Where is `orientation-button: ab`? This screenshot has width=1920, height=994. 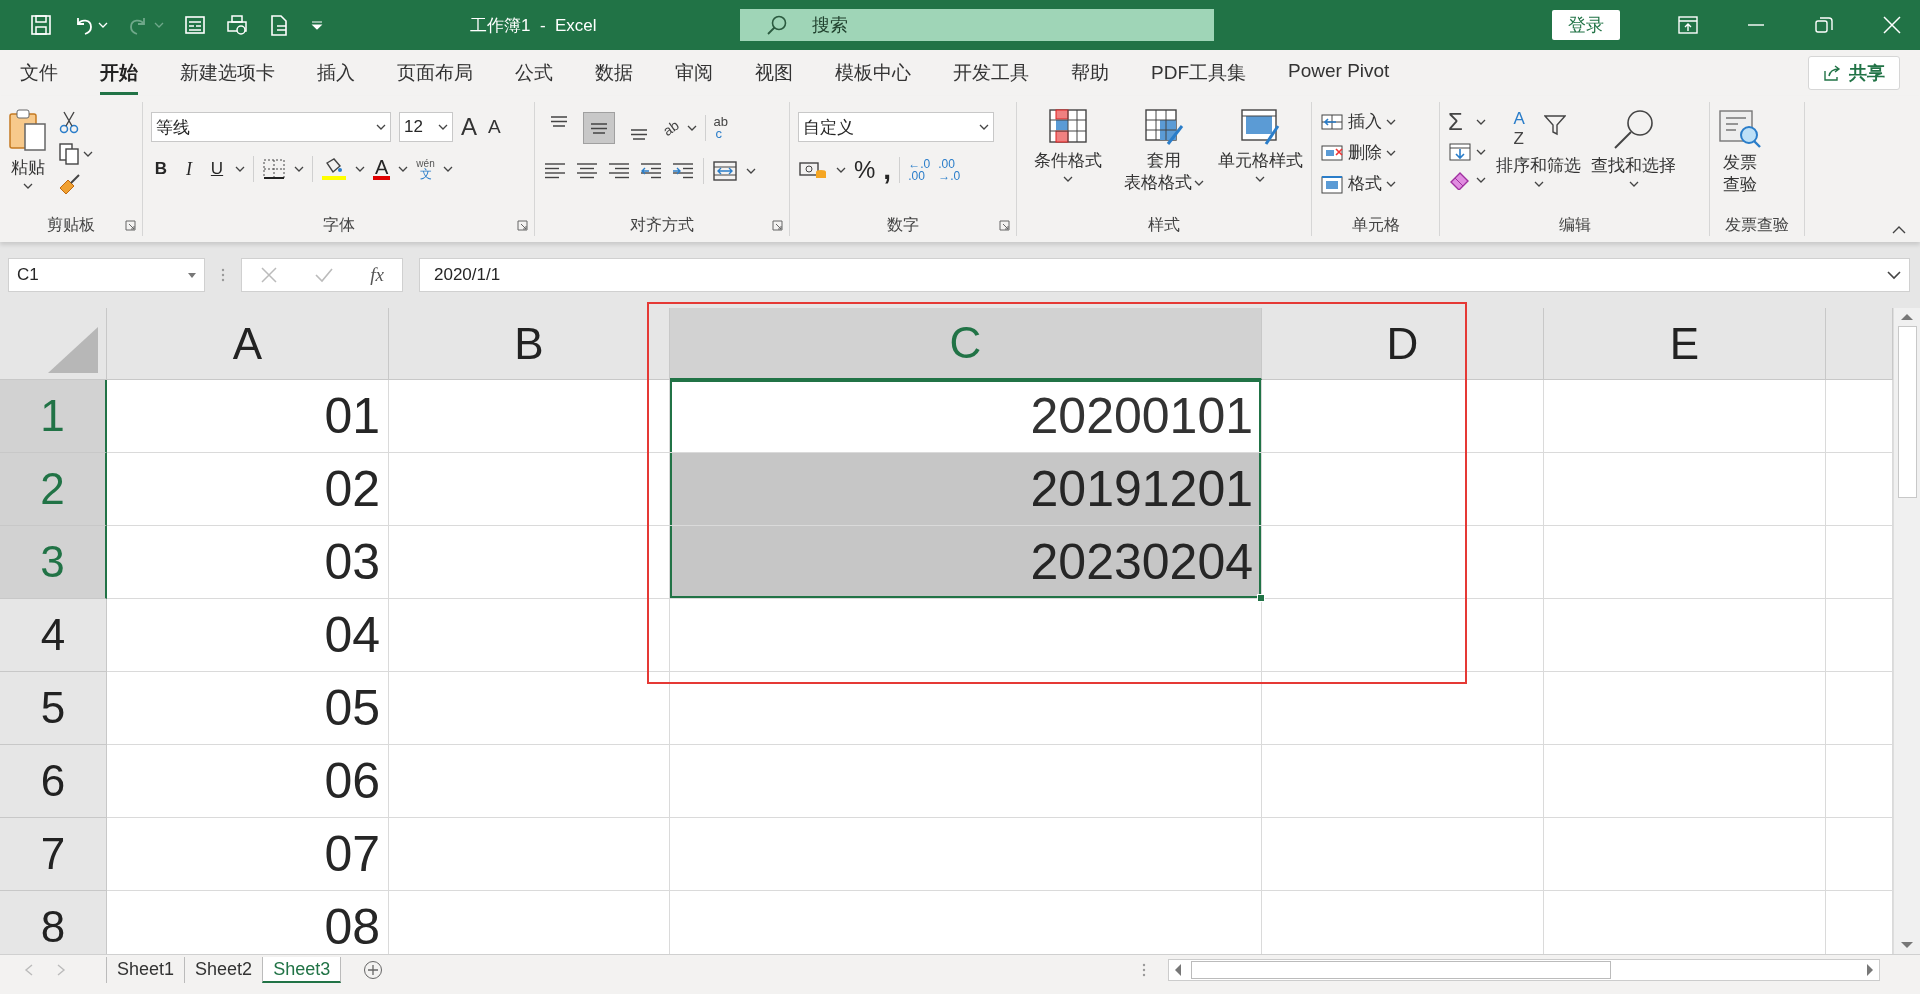 orientation-button: ab is located at coordinates (671, 128).